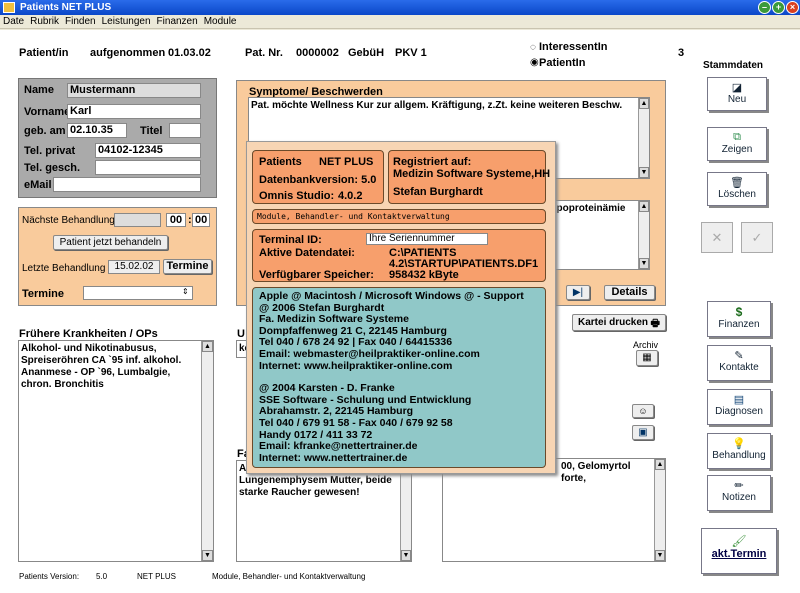 The image size is (800, 593). I want to click on footer-version-label: Patients Version:, so click(49, 576).